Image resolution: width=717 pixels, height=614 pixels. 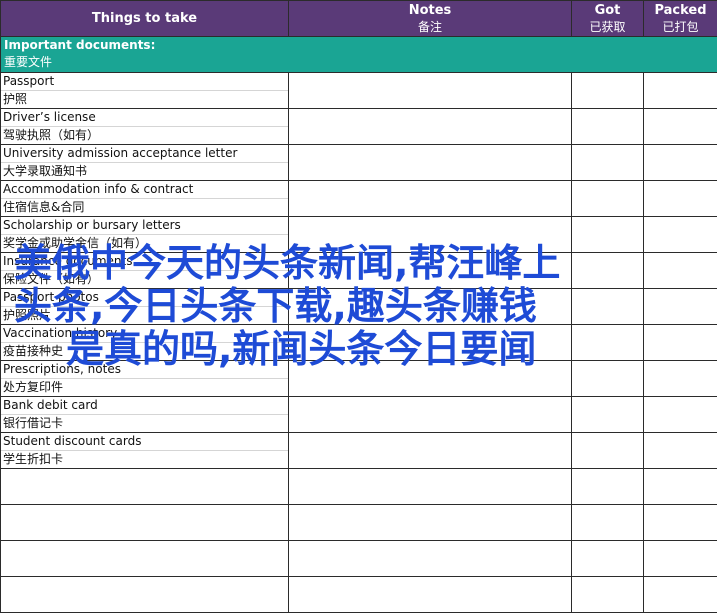 I want to click on table-row: Driver’s license 驾驶执照（如有）, so click(x=358, y=126).